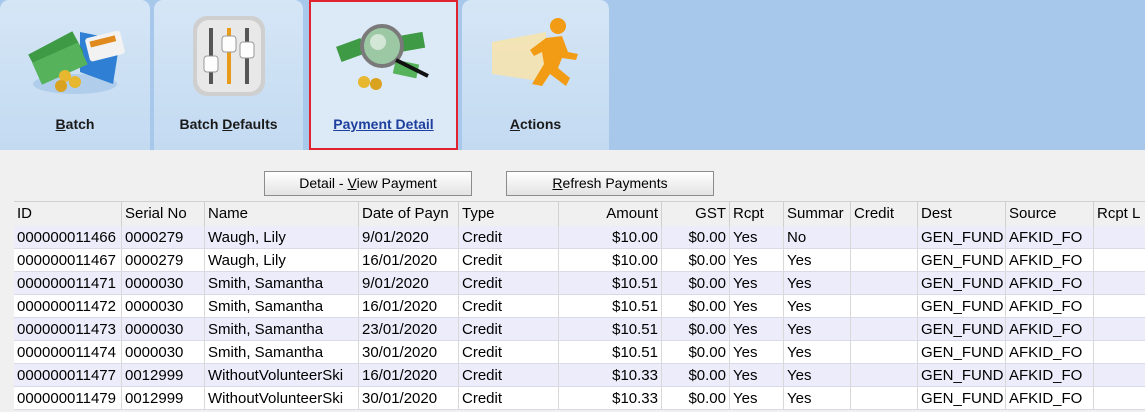 This screenshot has width=1145, height=412. Describe the element at coordinates (368, 183) in the screenshot. I see `detail-view-payment-button: Detail - View Payment` at that location.